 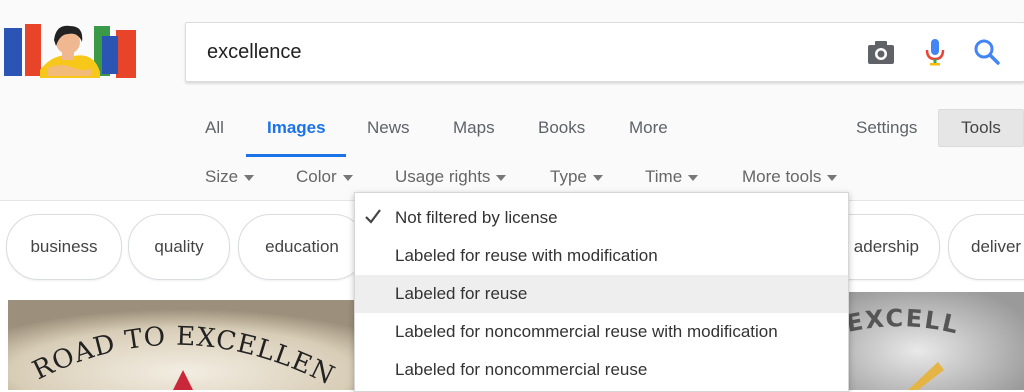 I want to click on color-filter-label: Color, so click(x=316, y=176).